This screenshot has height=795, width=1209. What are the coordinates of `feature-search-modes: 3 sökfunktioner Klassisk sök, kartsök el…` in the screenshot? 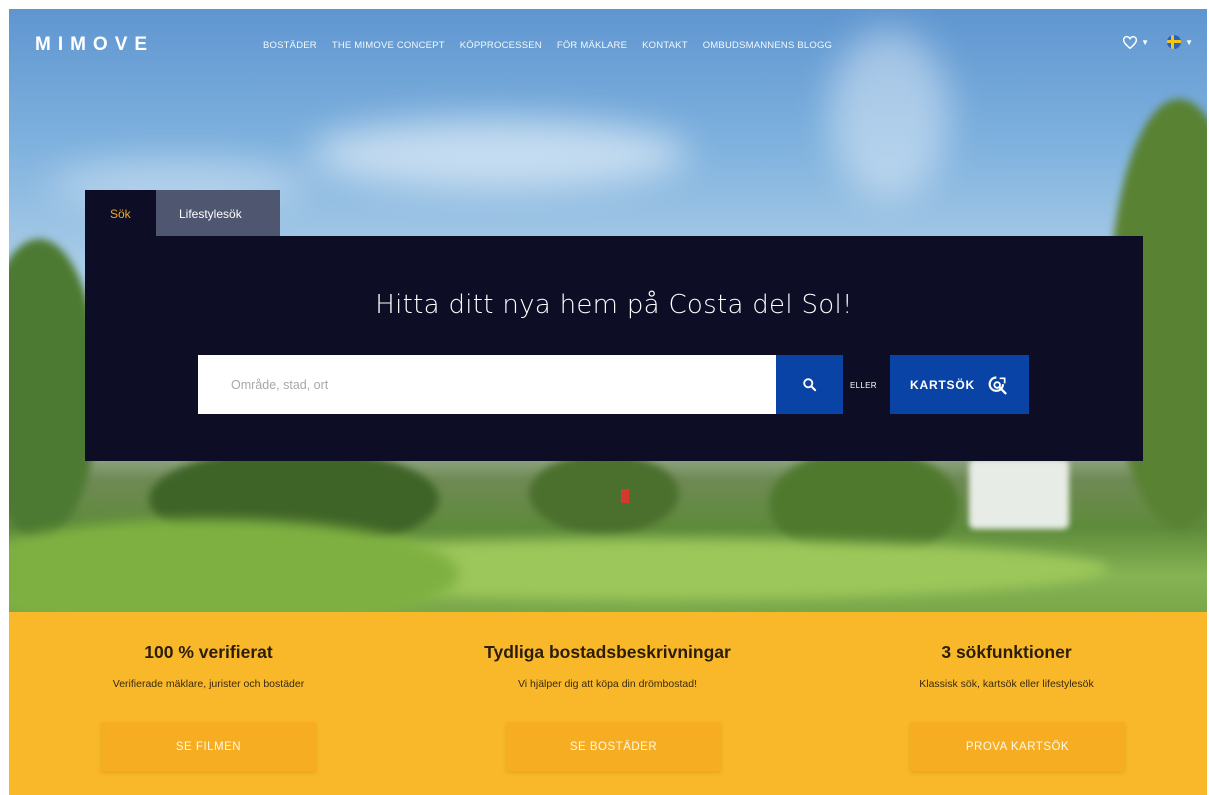 It's located at (1006, 703).